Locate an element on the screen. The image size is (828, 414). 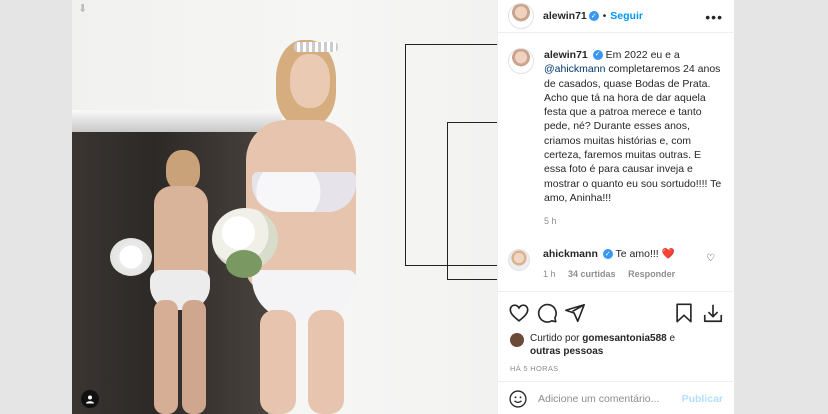
comment-reply-button: Responder is located at coordinates (651, 274).